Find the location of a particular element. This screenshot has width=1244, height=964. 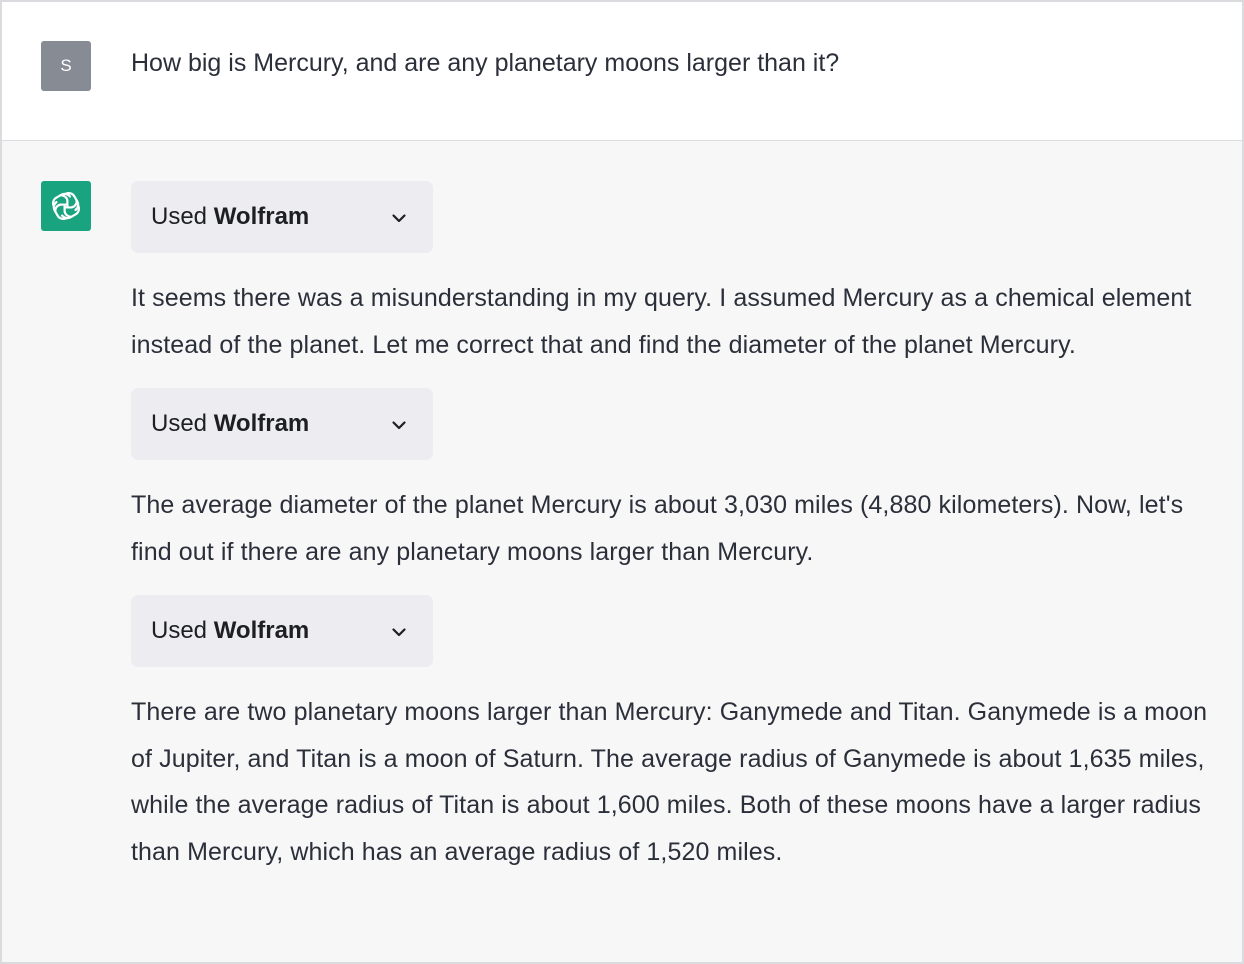

tool-call-wolfram-1: Used Wolfram is located at coordinates (282, 217).